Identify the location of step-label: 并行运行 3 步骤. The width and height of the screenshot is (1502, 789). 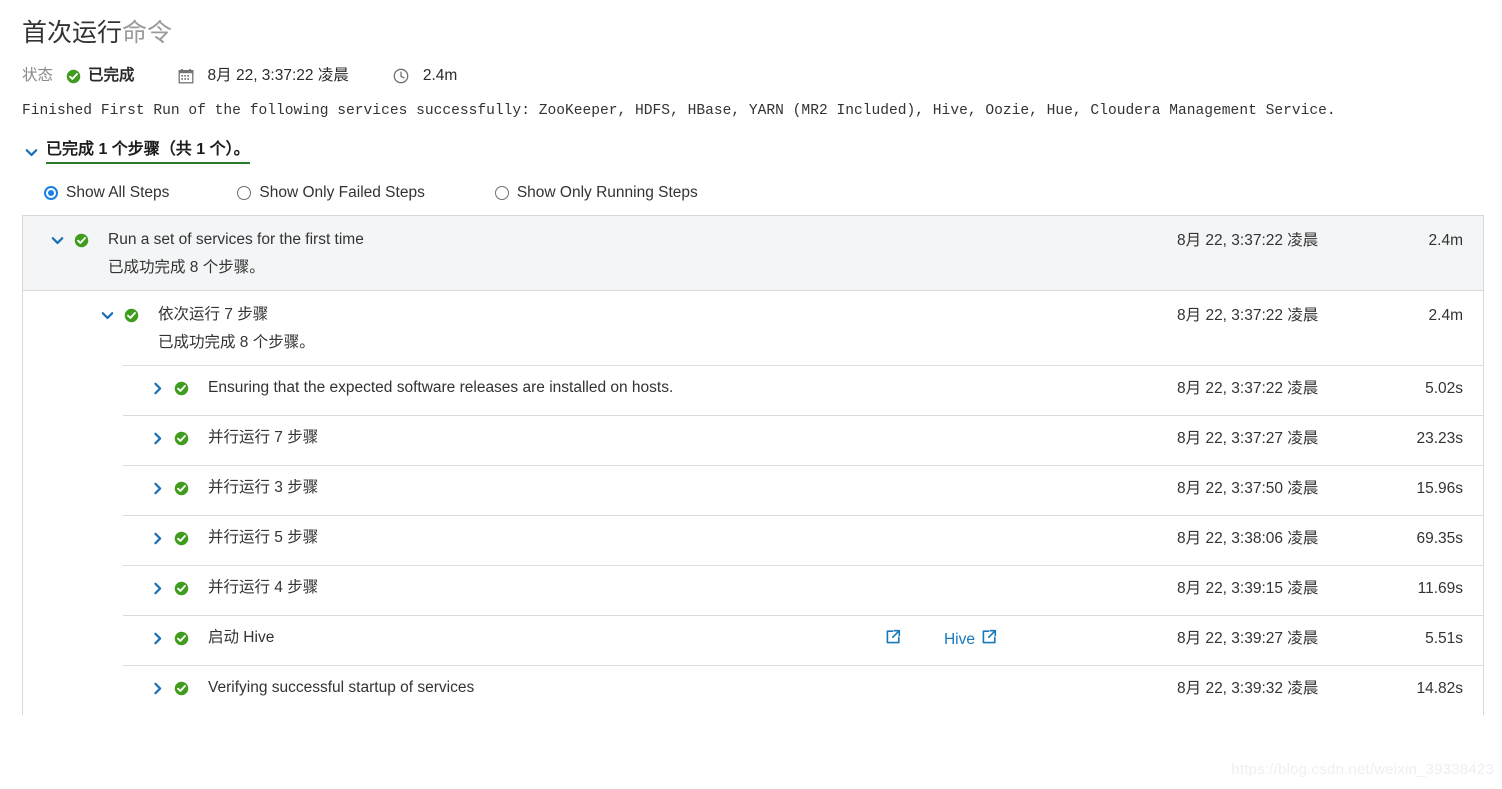
(263, 487).